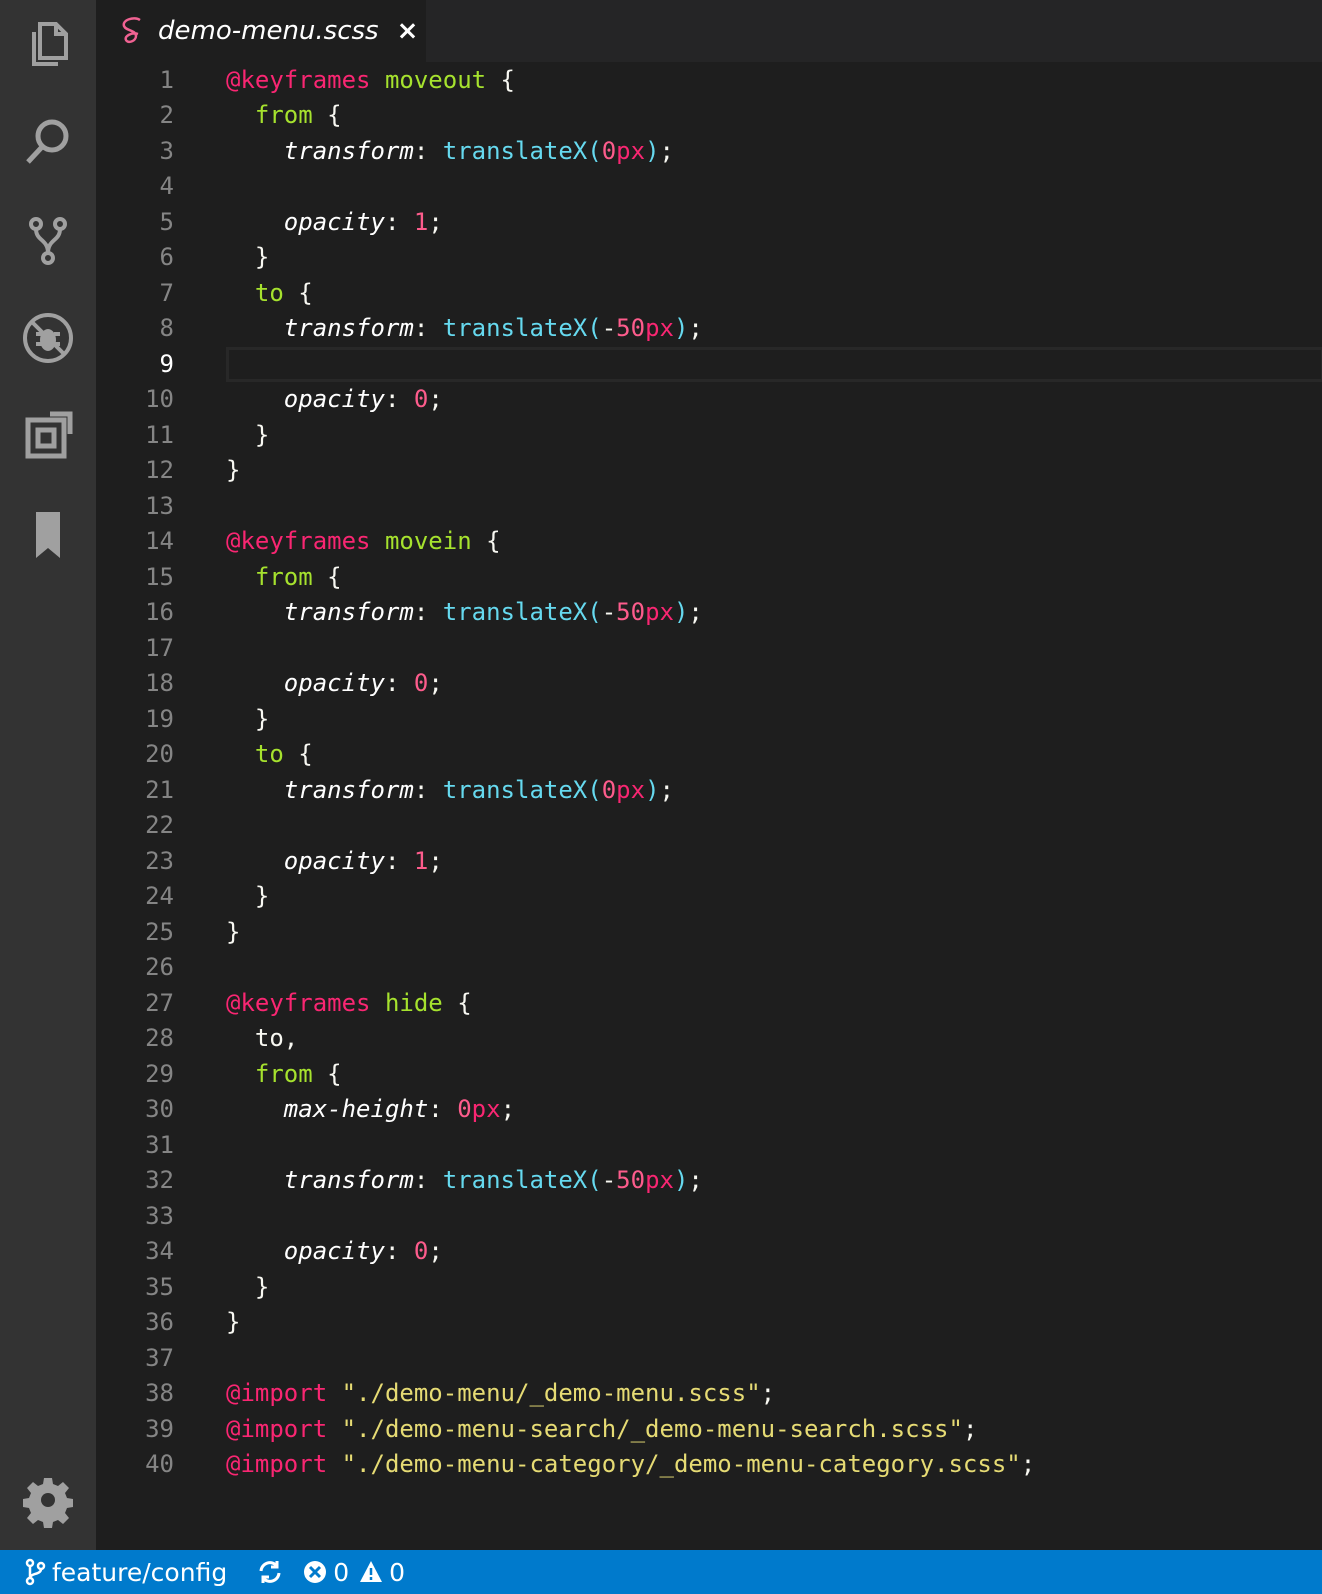 The image size is (1322, 1594). I want to click on code-token: opacity, so click(334, 683).